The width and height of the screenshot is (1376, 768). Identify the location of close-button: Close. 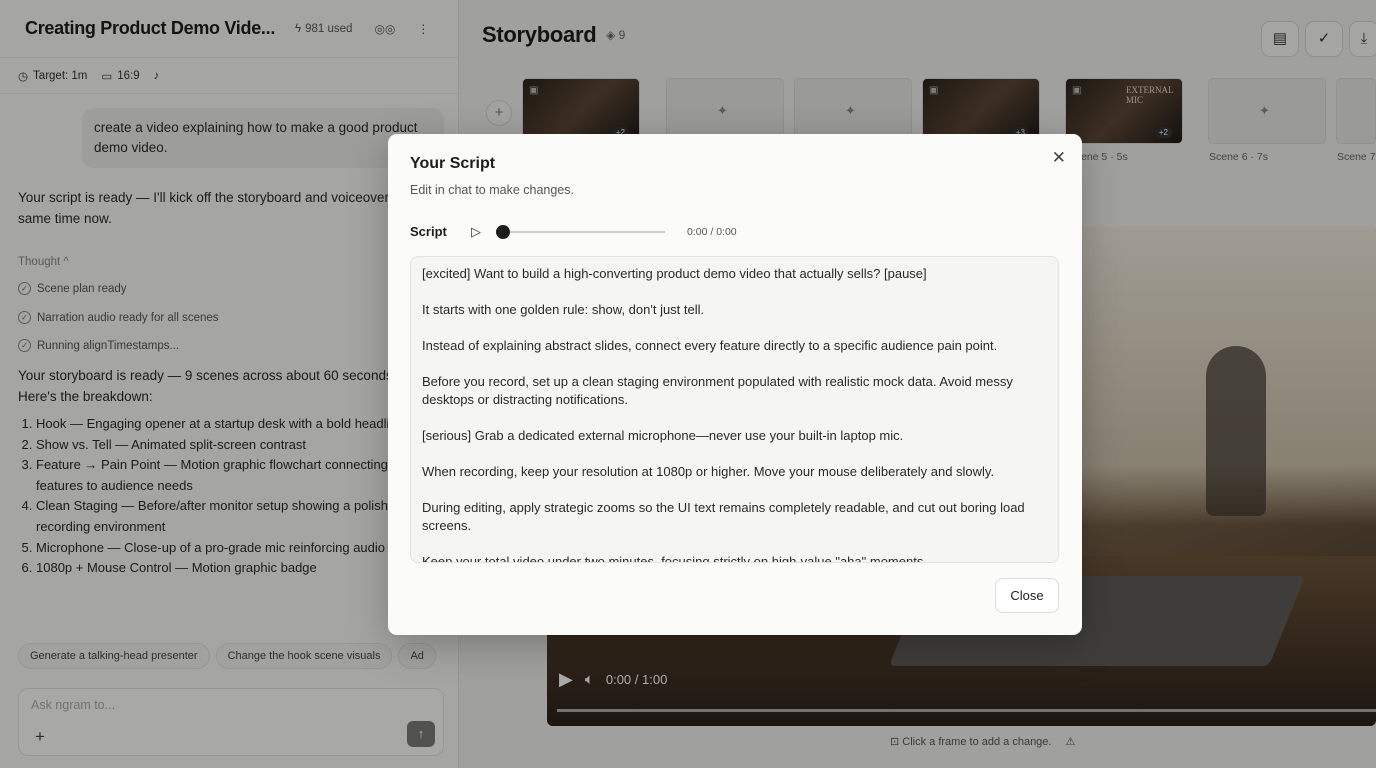
(1027, 595).